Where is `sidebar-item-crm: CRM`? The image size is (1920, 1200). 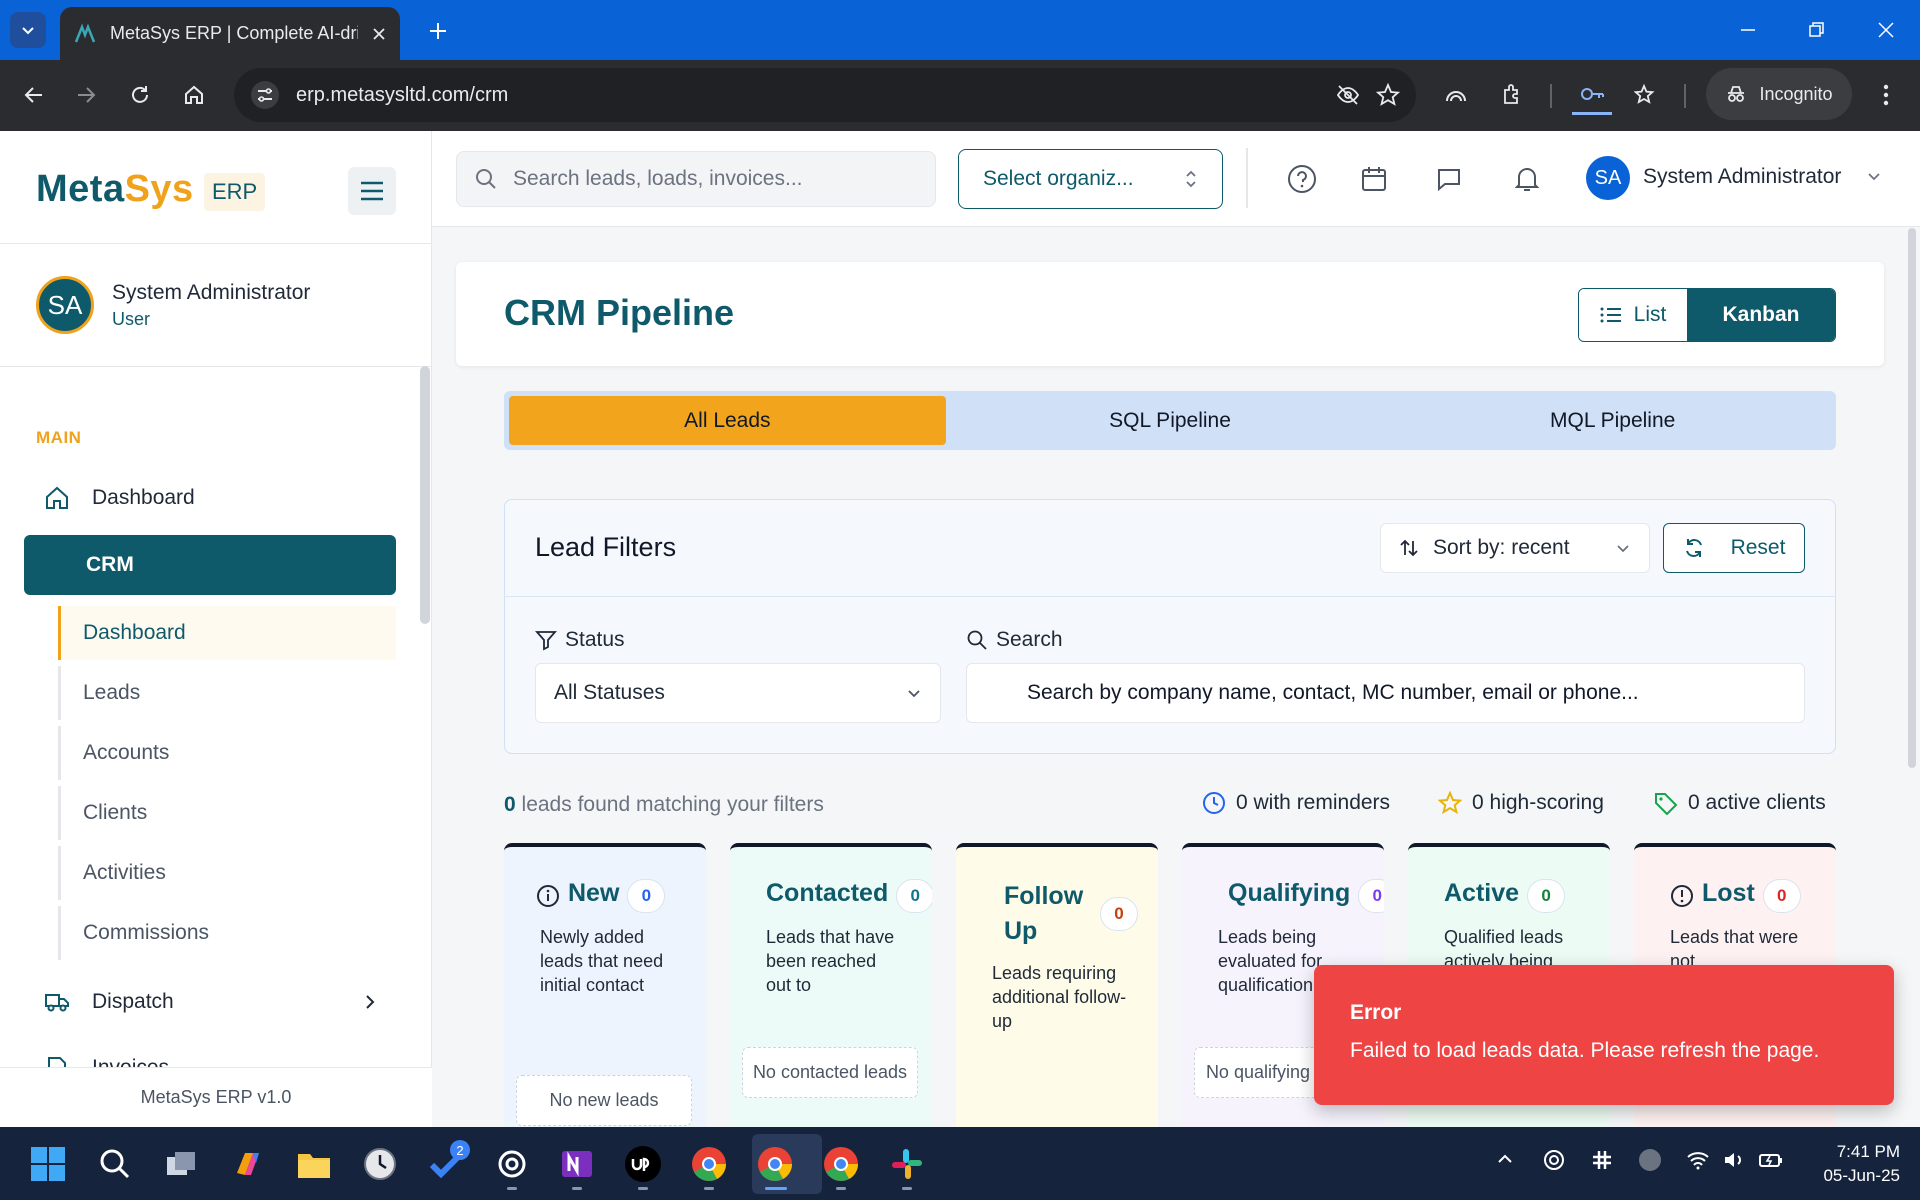
sidebar-item-crm: CRM is located at coordinates (210, 565).